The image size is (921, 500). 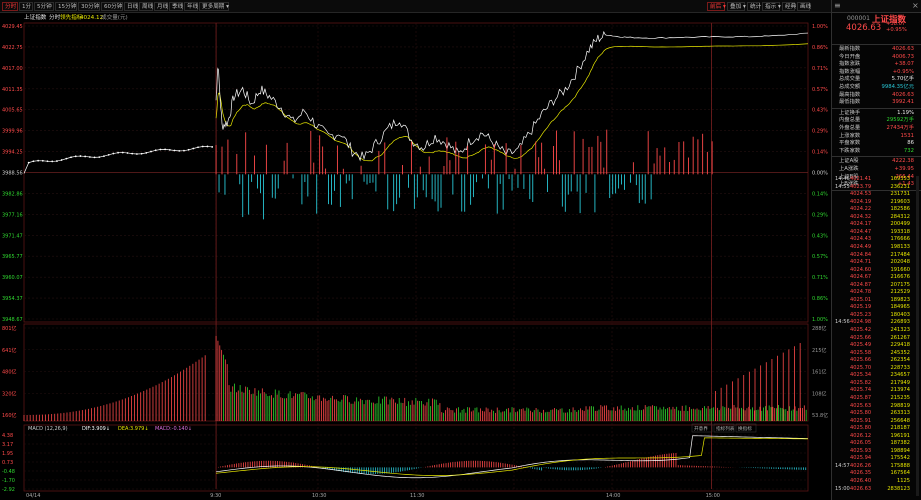 What do you see at coordinates (9, 328) in the screenshot?
I see `volume-tick-label: 801亿` at bounding box center [9, 328].